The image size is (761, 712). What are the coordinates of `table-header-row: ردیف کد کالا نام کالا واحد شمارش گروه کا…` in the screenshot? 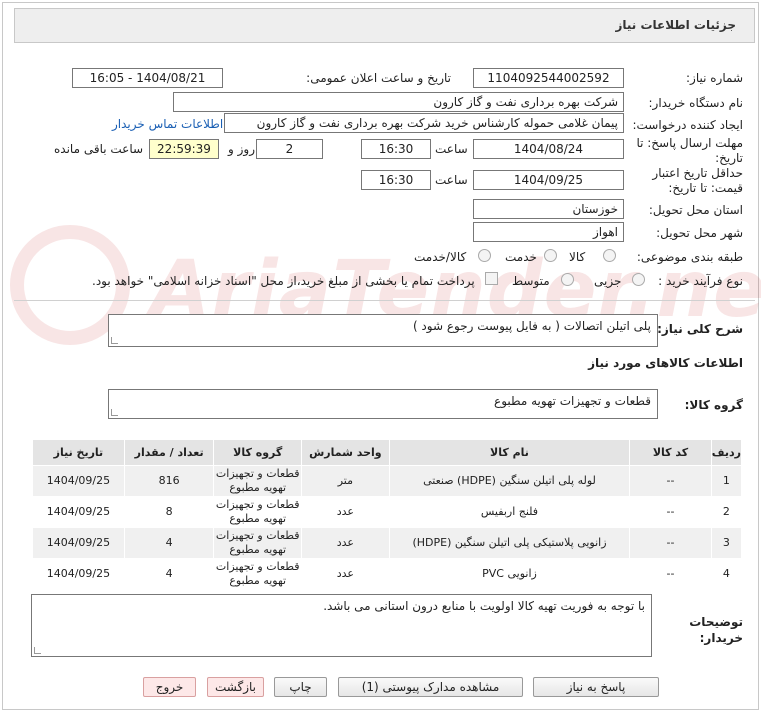 It's located at (387, 452).